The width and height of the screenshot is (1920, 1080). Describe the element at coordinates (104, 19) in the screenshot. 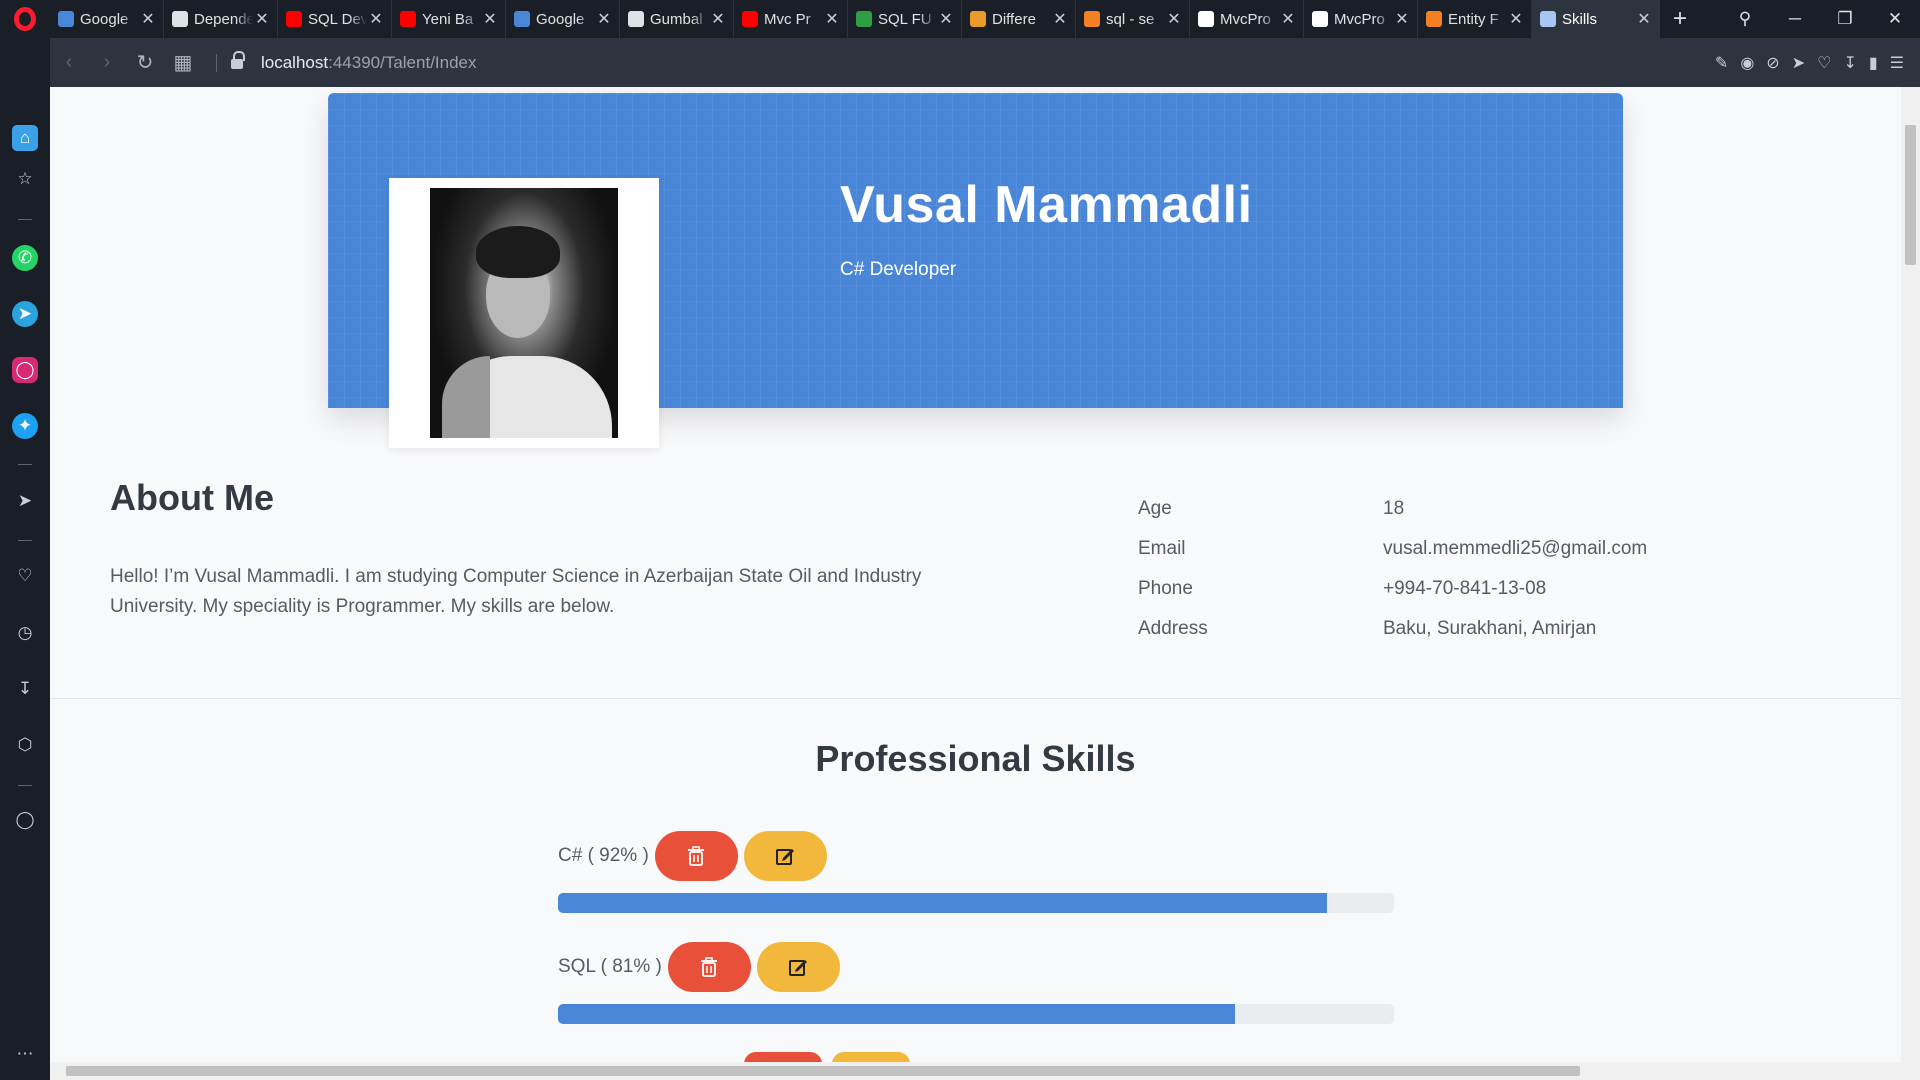

I see `tab-title: Google` at that location.